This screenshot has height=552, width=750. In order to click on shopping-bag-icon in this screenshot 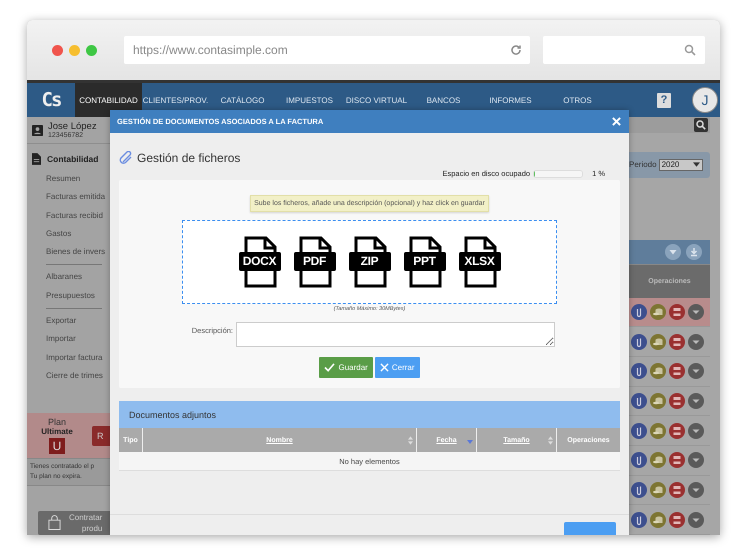, I will do `click(54, 523)`.